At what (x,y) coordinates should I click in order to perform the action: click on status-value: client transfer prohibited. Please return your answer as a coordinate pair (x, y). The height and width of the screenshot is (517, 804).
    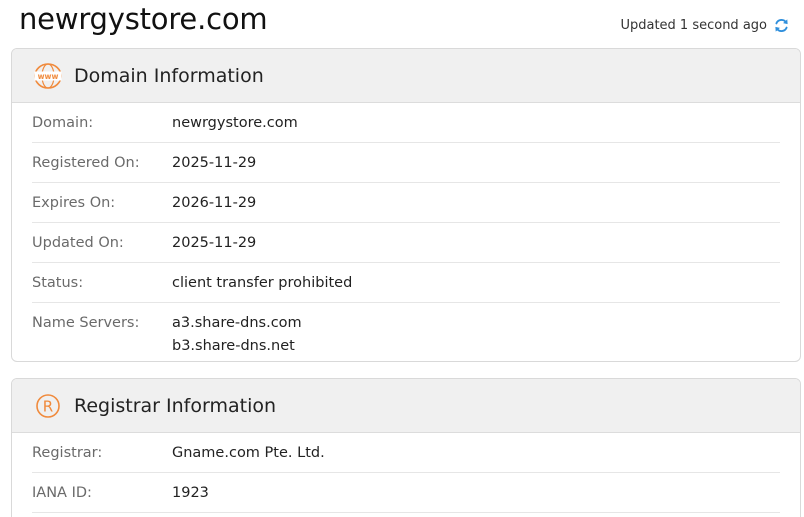
    Looking at the image, I should click on (262, 282).